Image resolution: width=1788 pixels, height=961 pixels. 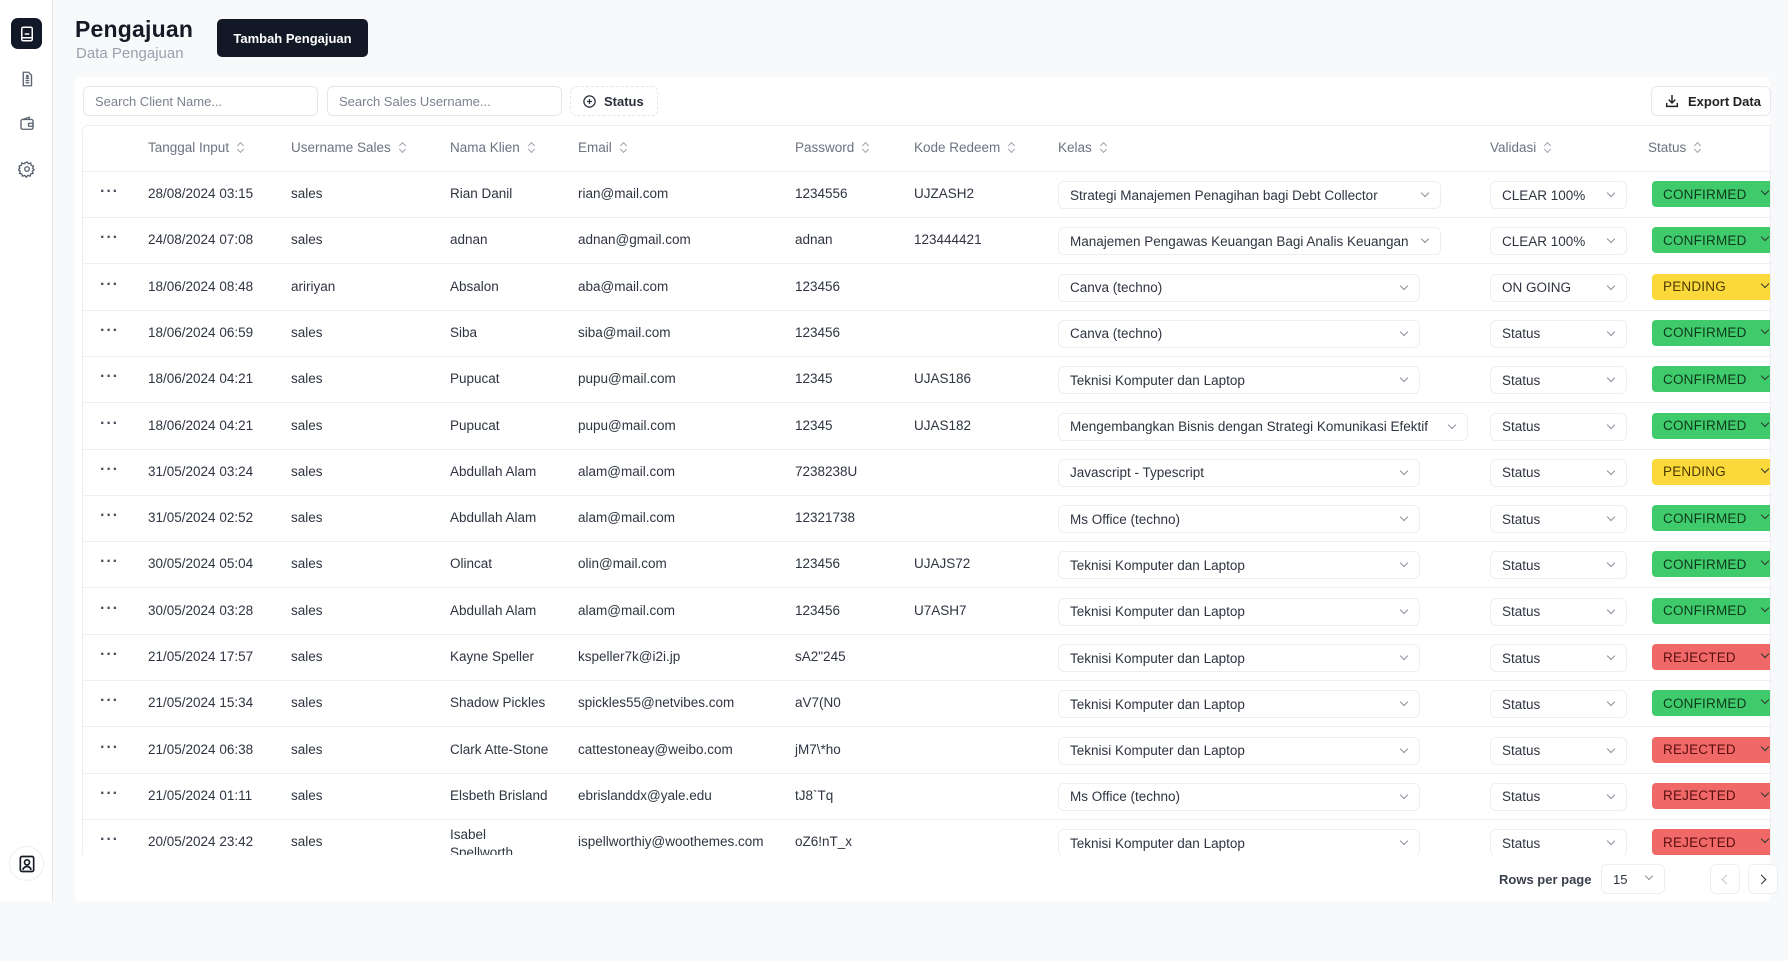 I want to click on rows-per-page-select: 15, so click(x=1633, y=879).